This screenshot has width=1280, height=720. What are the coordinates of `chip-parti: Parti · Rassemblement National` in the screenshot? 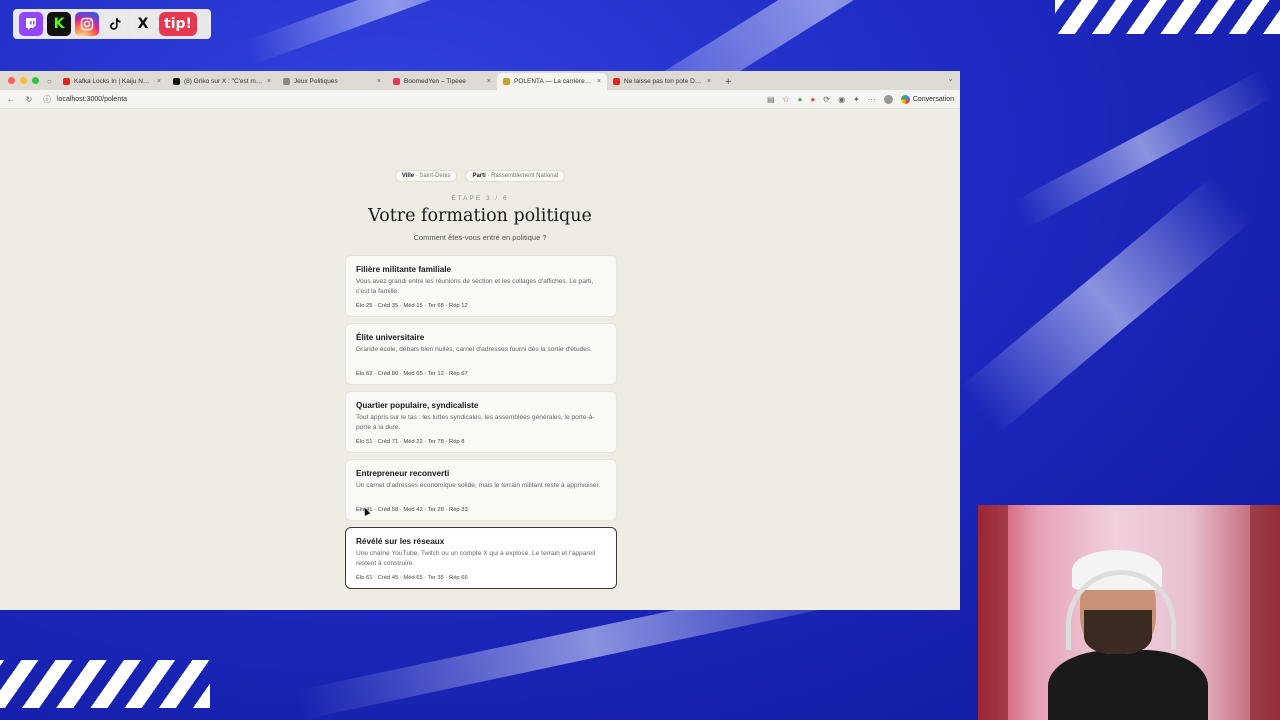 It's located at (515, 176).